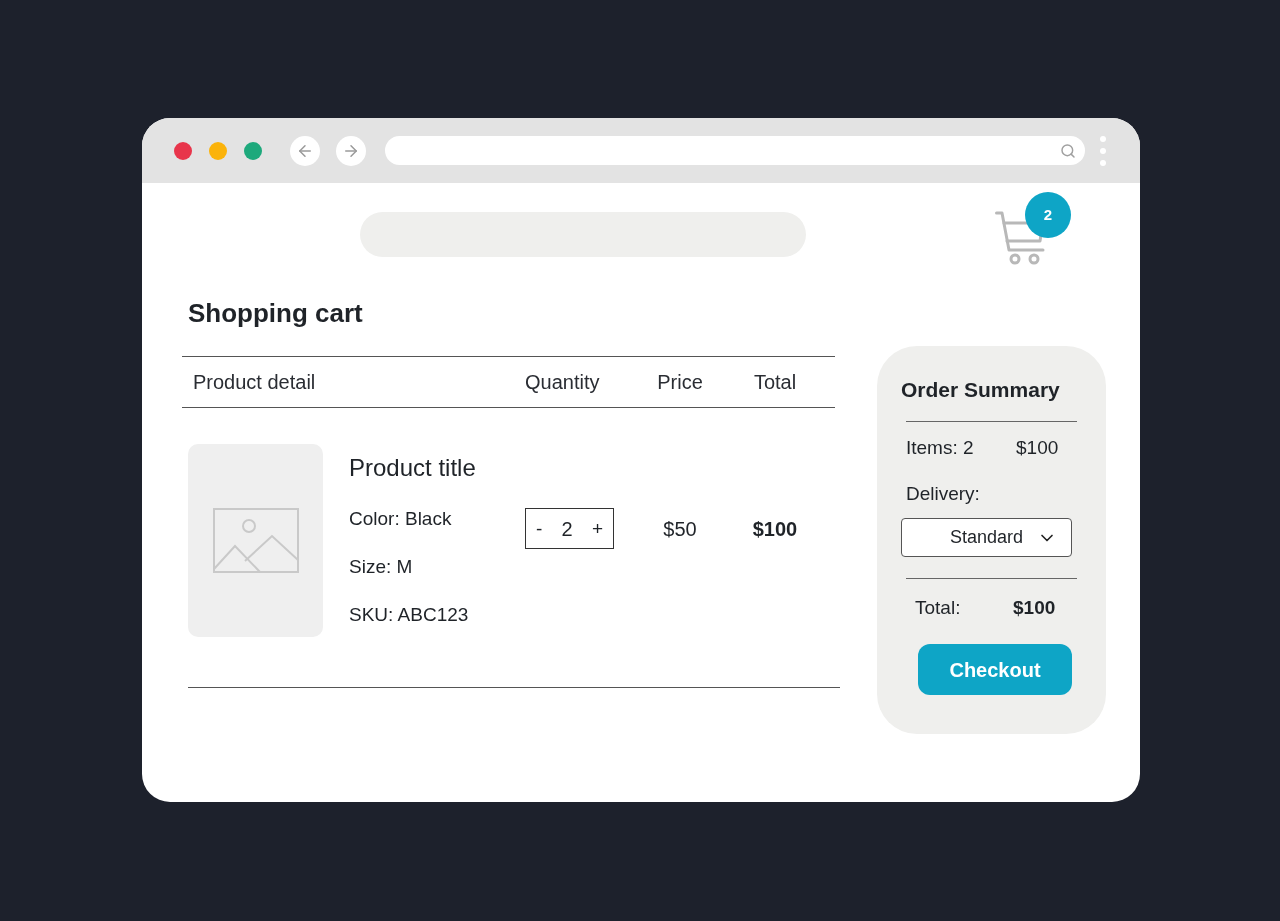 The image size is (1280, 921). Describe the element at coordinates (680, 529) in the screenshot. I see `unit-price: $50` at that location.